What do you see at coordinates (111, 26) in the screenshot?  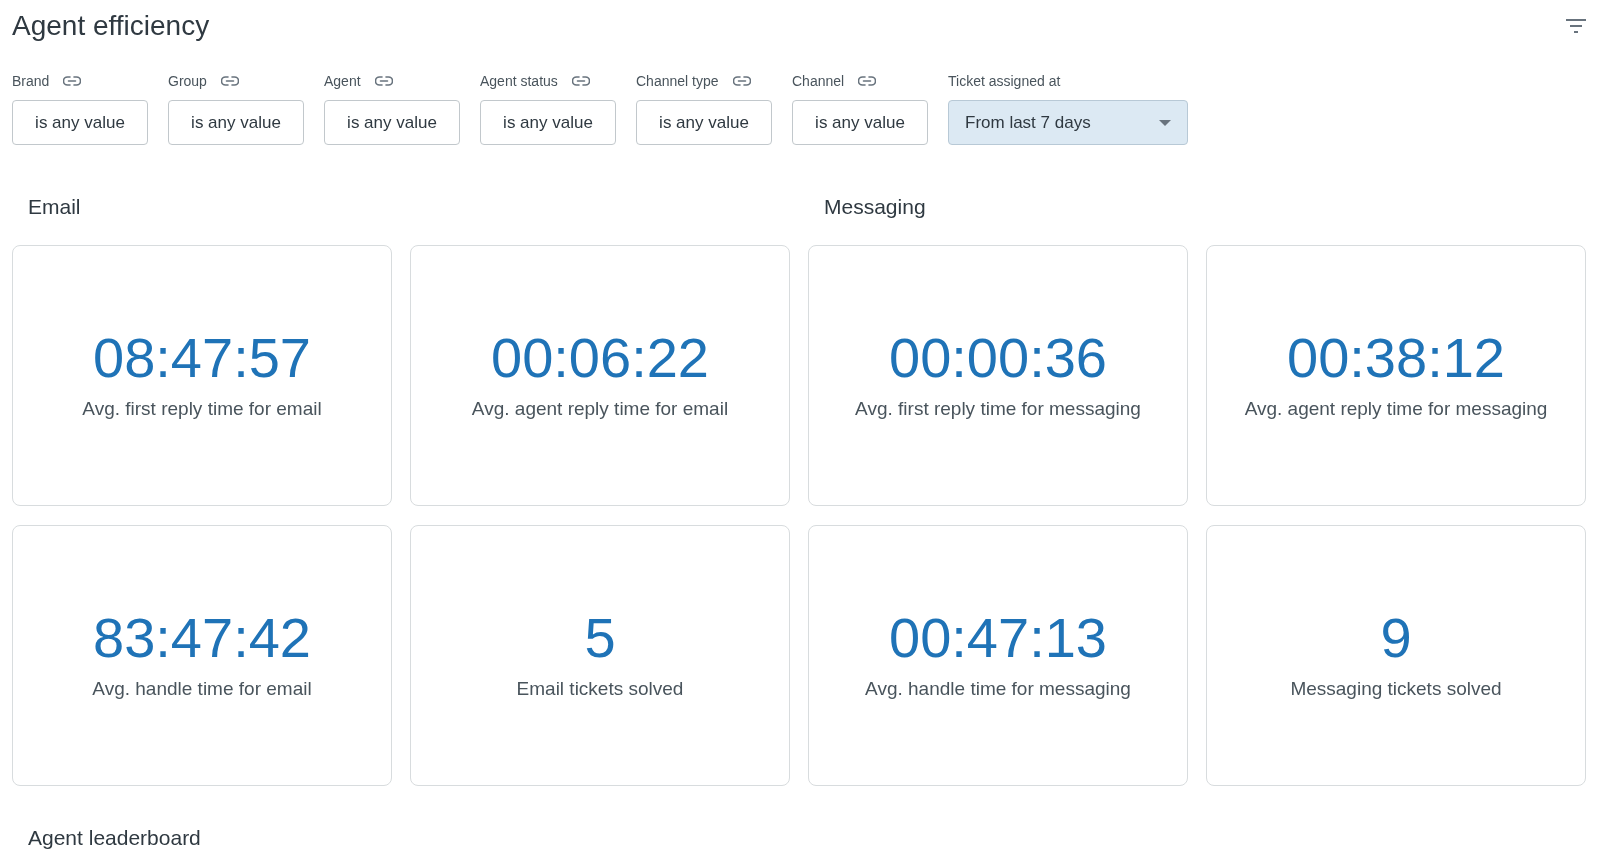 I see `page-title: Agent efficiency` at bounding box center [111, 26].